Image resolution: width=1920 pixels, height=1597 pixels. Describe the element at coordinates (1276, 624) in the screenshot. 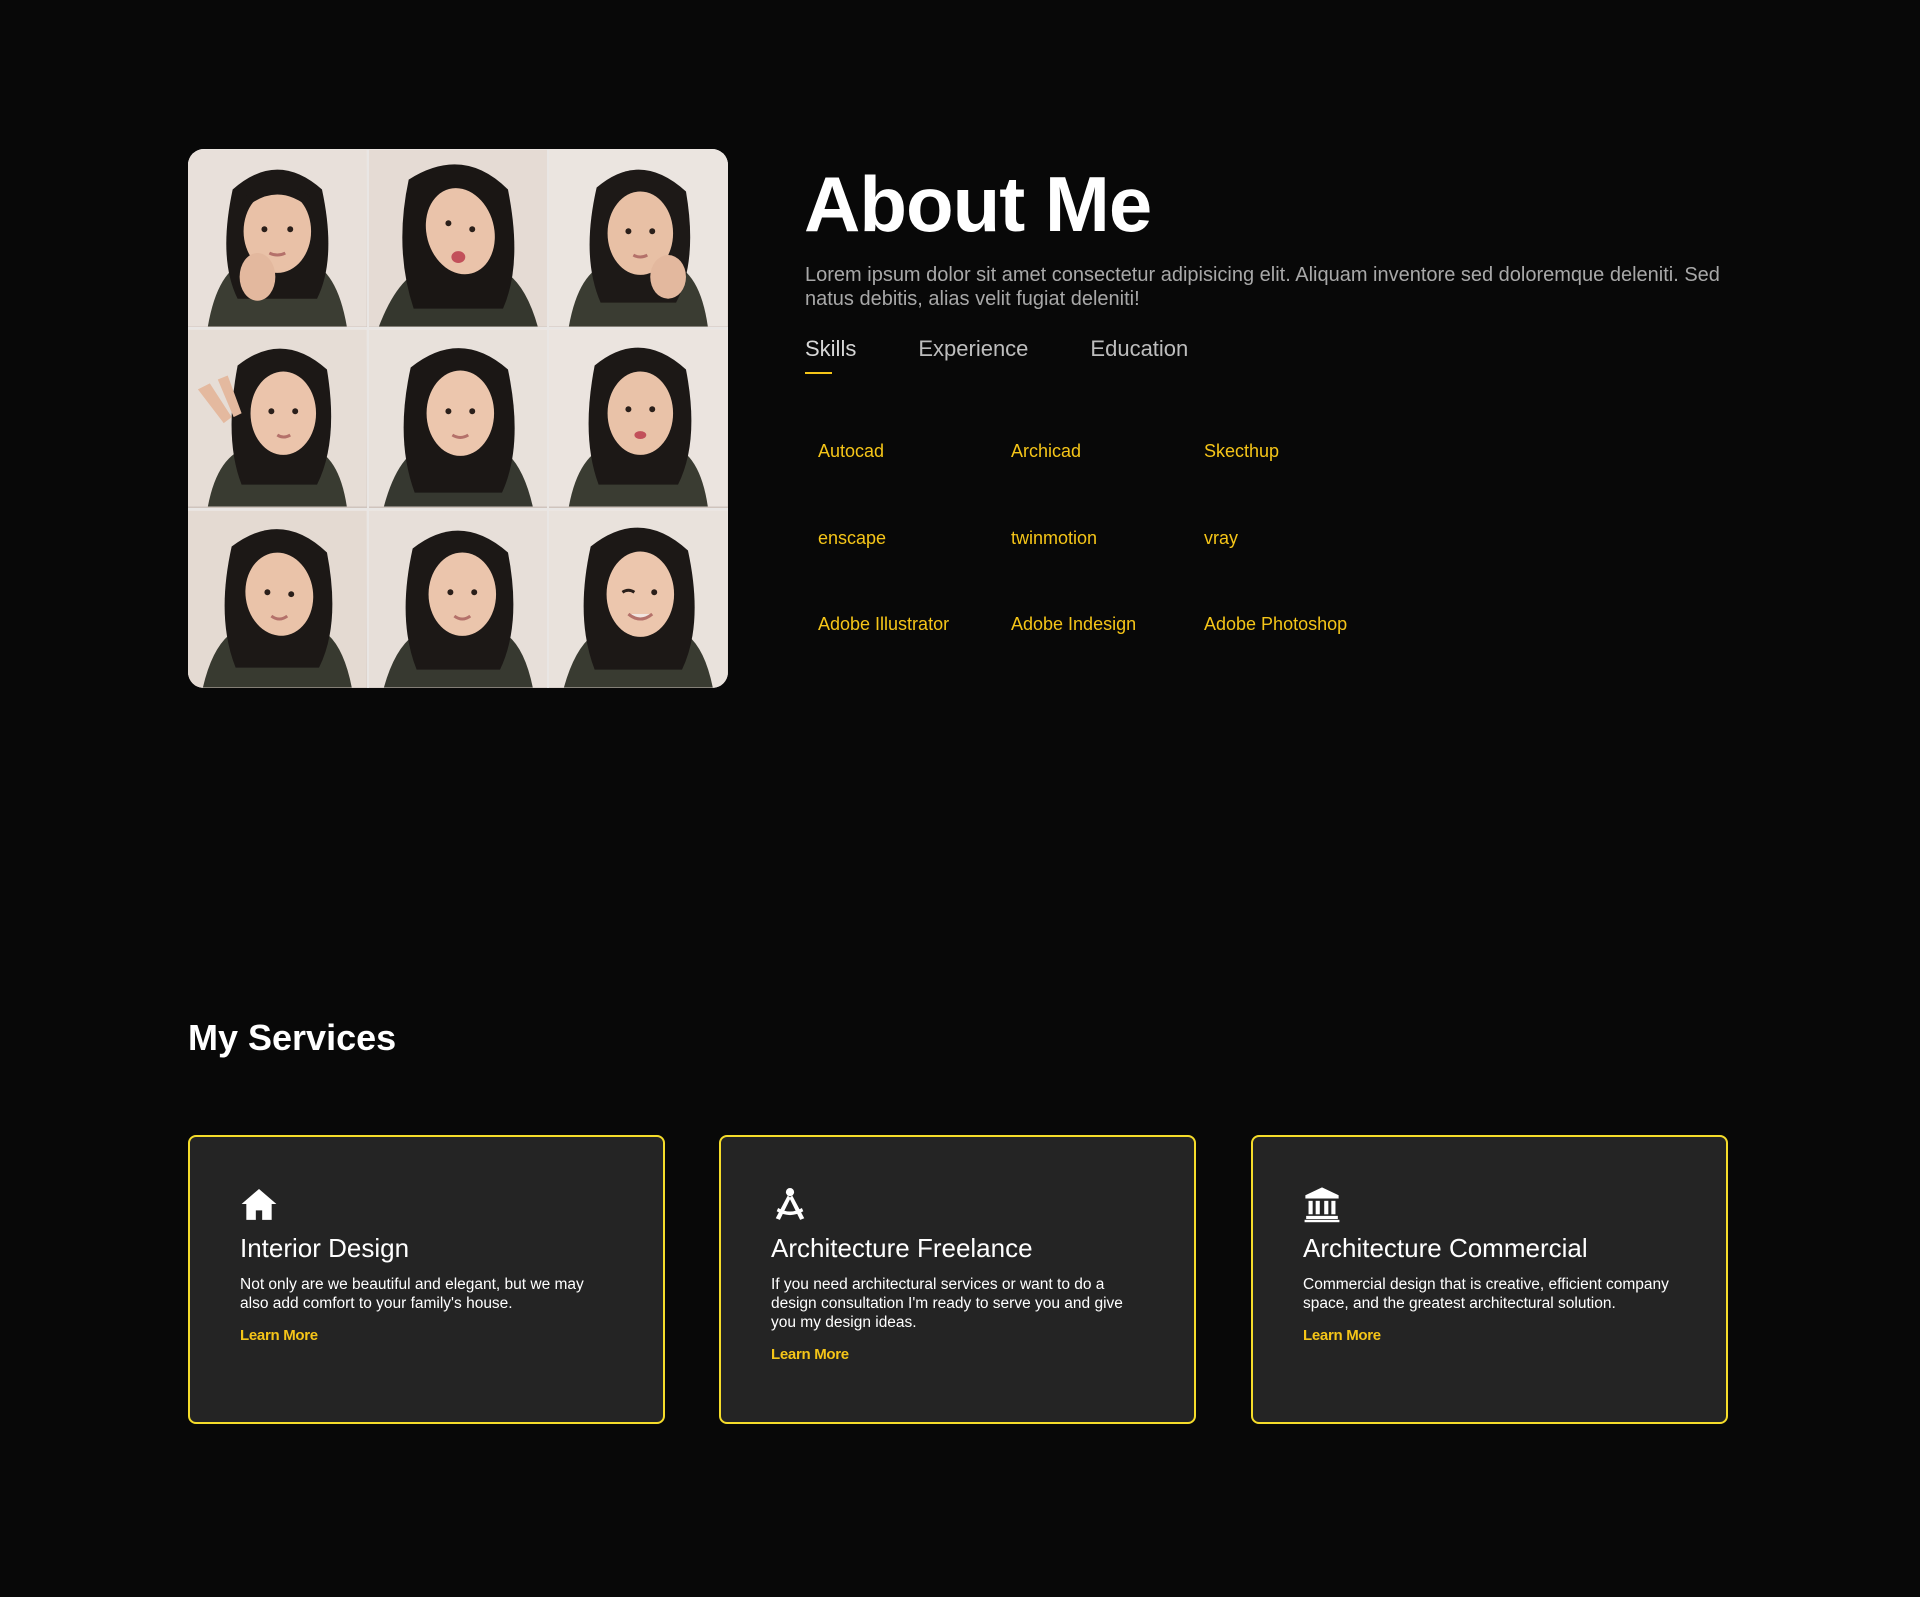

I see `skill-item: Adobe Photoshop` at that location.